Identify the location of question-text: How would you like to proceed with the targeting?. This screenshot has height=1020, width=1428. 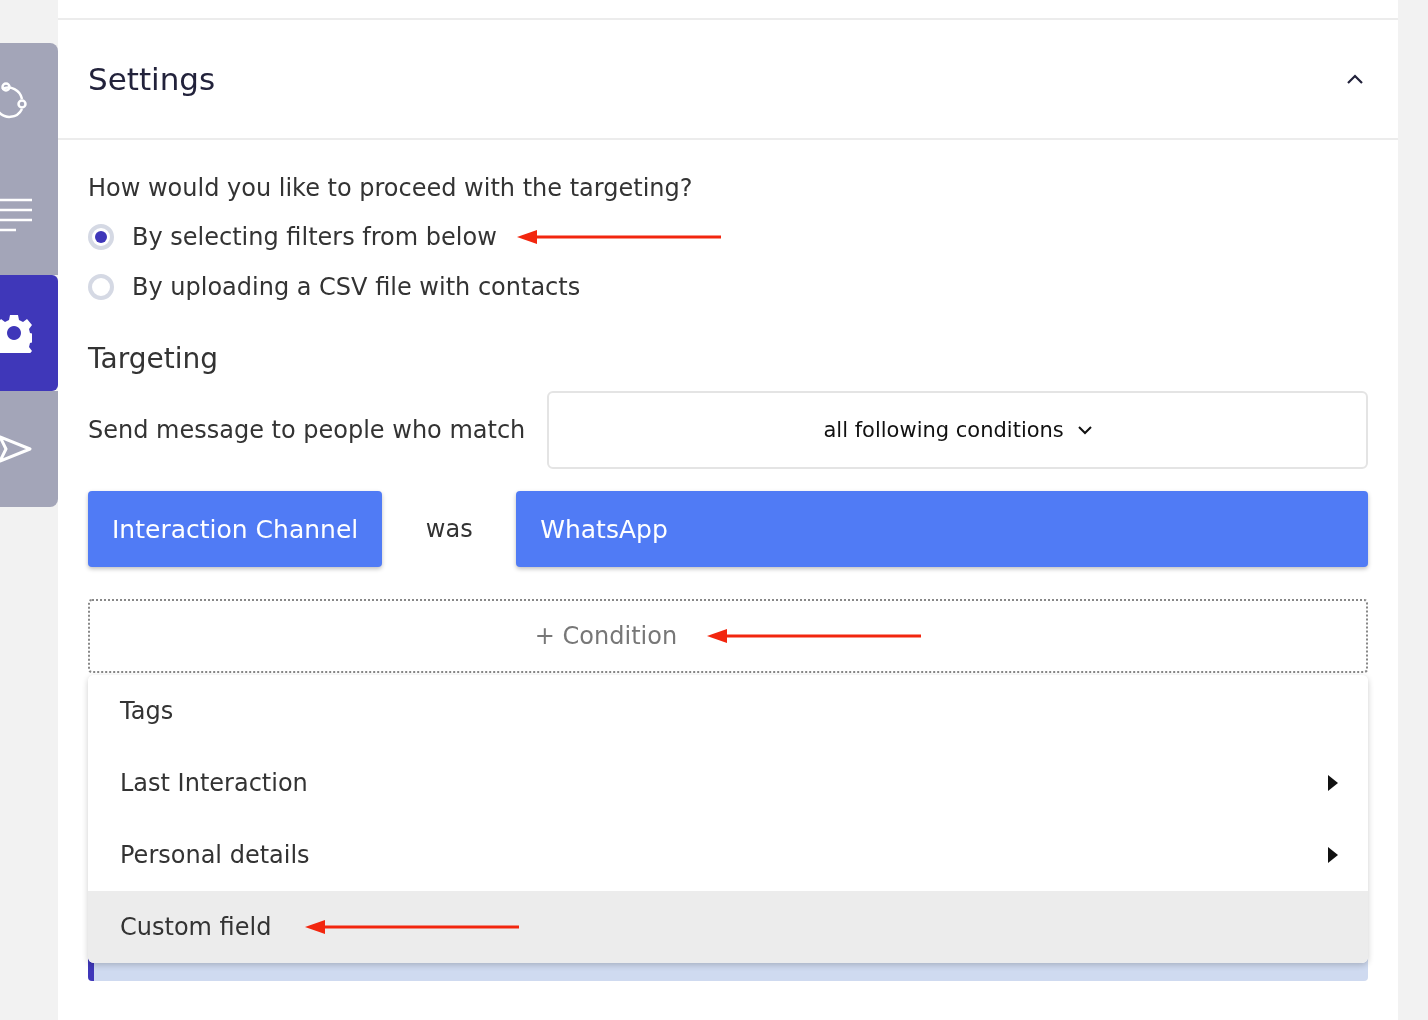
(391, 188).